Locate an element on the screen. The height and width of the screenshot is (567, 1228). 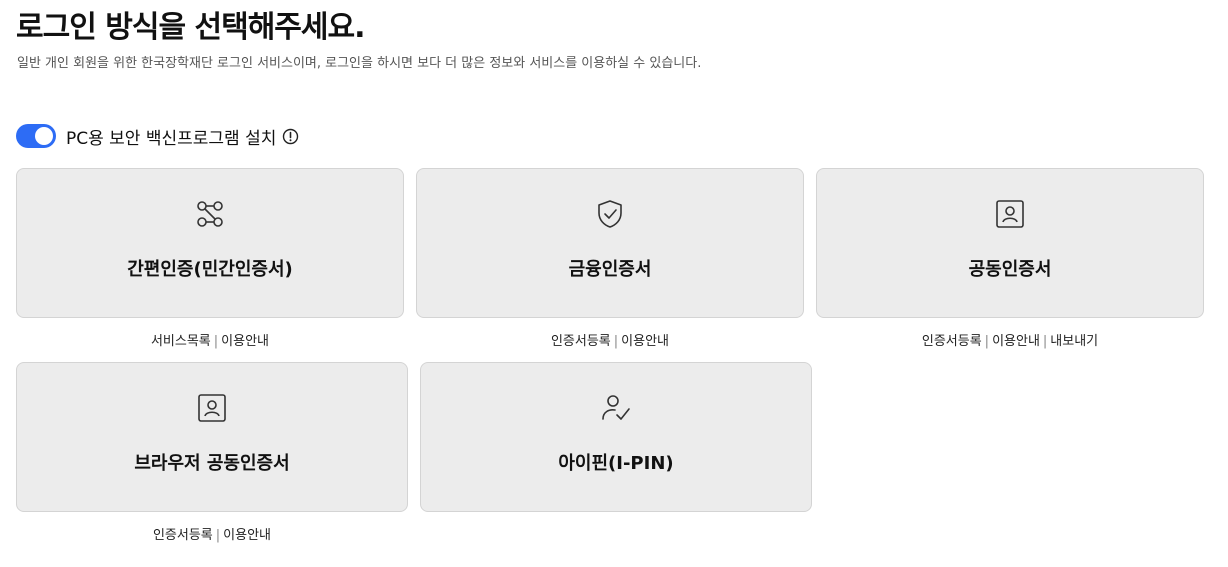
card-links: 인증서등록 | 이용안내 | 내보내기 is located at coordinates (1010, 339).